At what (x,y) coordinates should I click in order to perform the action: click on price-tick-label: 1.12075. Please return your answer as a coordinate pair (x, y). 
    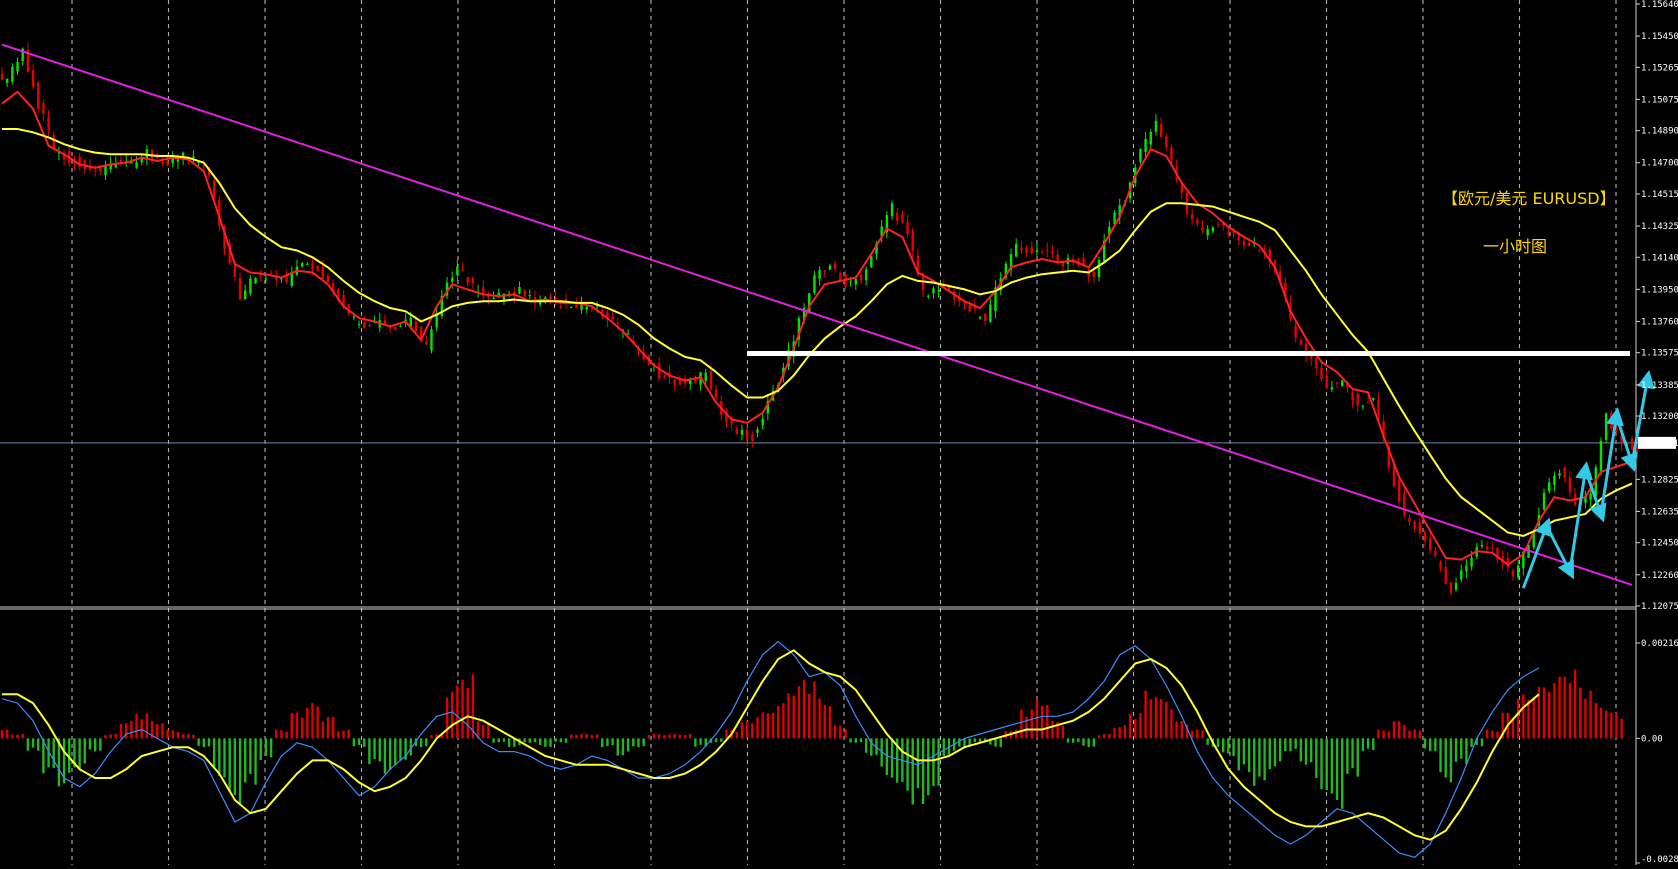
    Looking at the image, I should click on (1659, 607).